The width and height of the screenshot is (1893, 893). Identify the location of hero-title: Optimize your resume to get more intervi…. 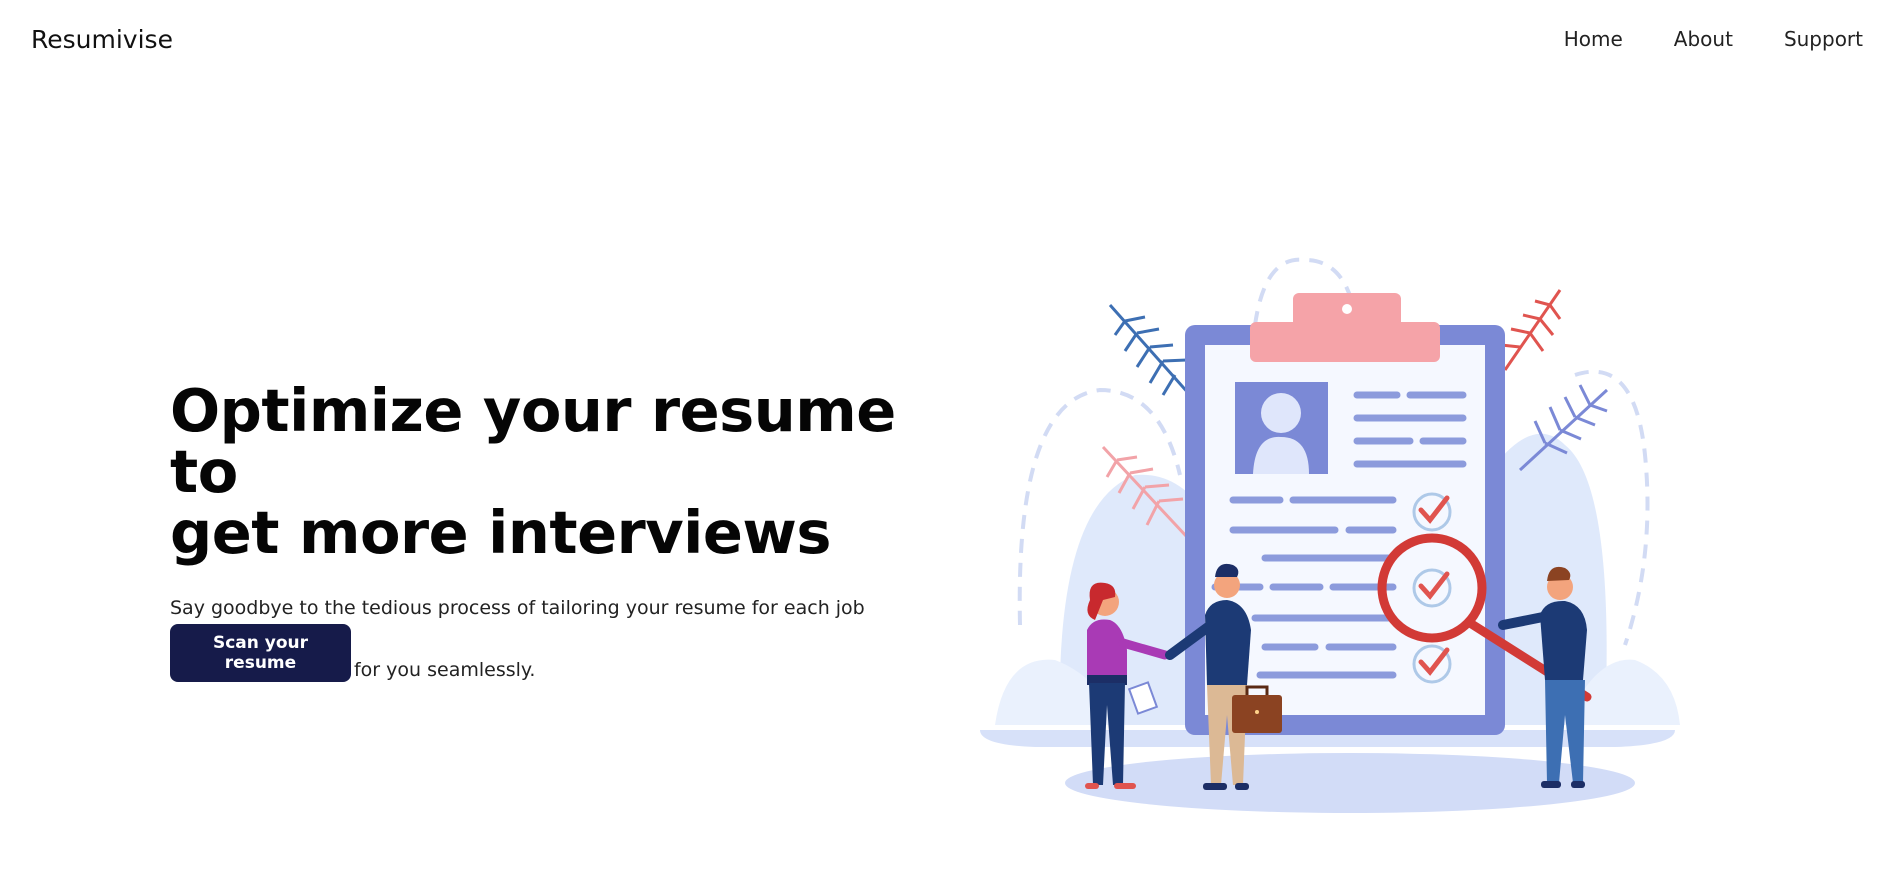
(565, 471).